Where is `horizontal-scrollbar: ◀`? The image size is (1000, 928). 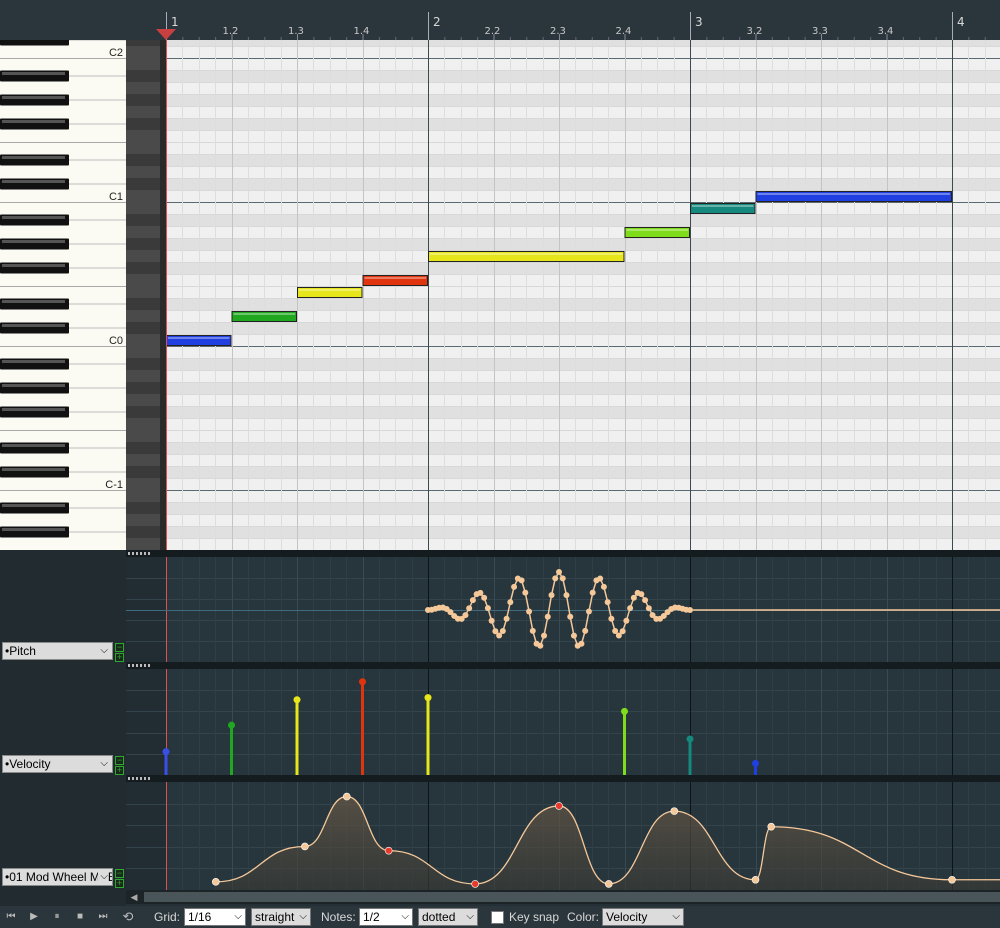
horizontal-scrollbar: ◀ is located at coordinates (563, 897).